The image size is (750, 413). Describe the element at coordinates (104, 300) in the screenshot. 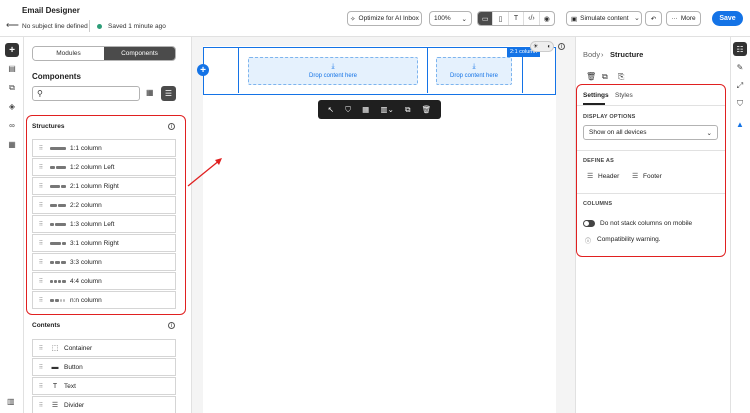

I see `structure-item: ⠿ n:n column` at that location.